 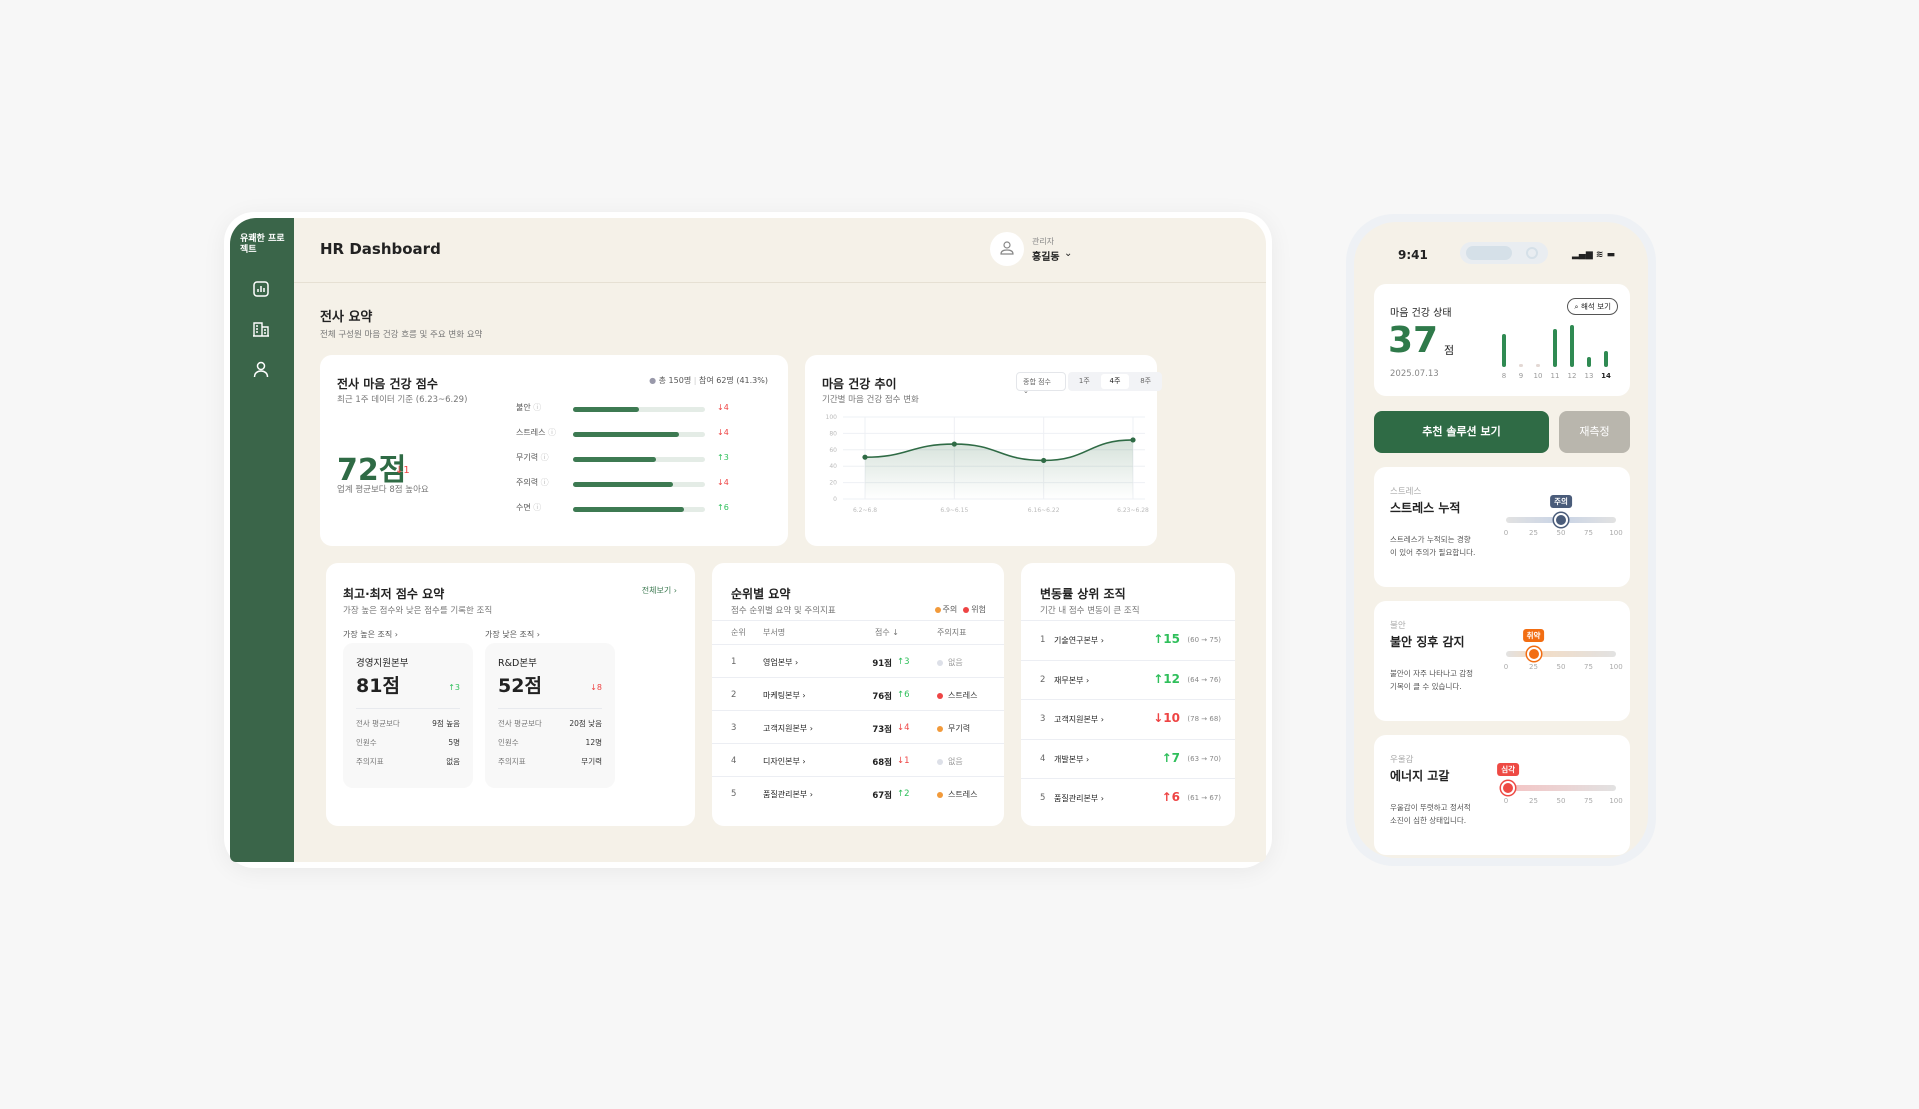 What do you see at coordinates (401, 335) in the screenshot?
I see `section-subtitle: 전체 구성원 마음 건강 흐름 및 주요 변화 요약` at bounding box center [401, 335].